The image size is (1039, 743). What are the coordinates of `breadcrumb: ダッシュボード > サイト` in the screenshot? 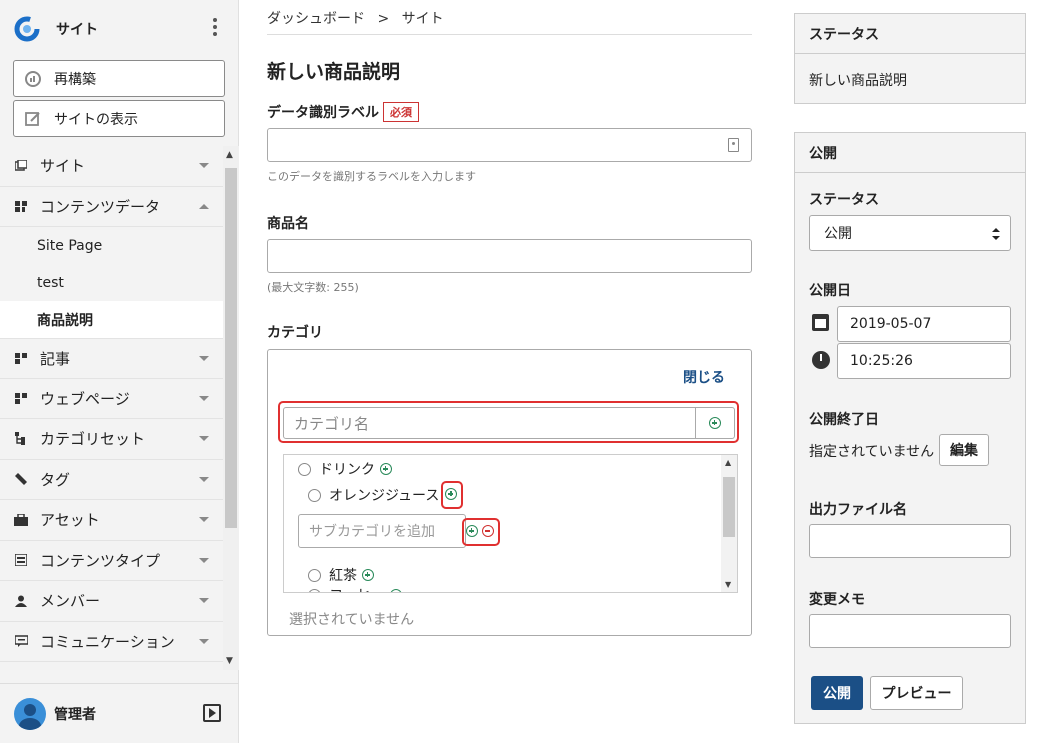 It's located at (355, 18).